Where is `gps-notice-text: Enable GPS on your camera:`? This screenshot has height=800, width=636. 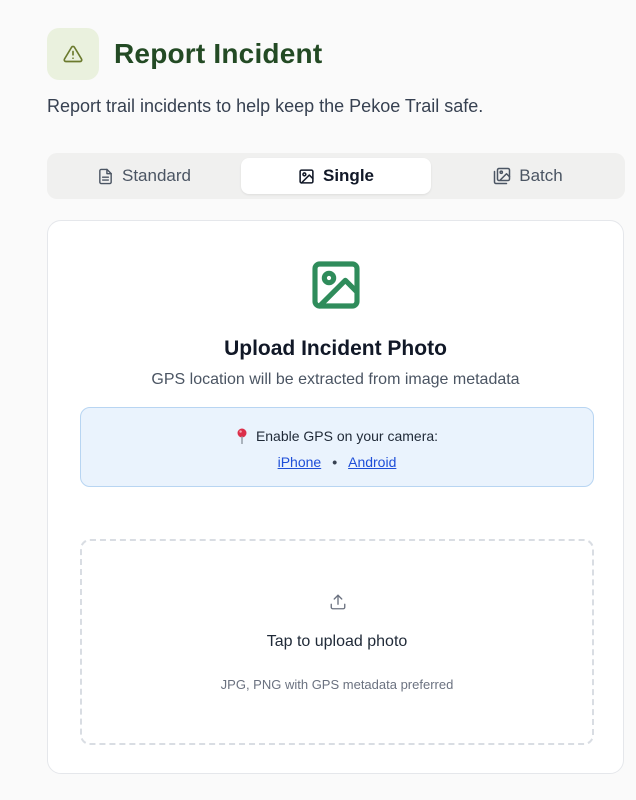 gps-notice-text: Enable GPS on your camera: is located at coordinates (347, 436).